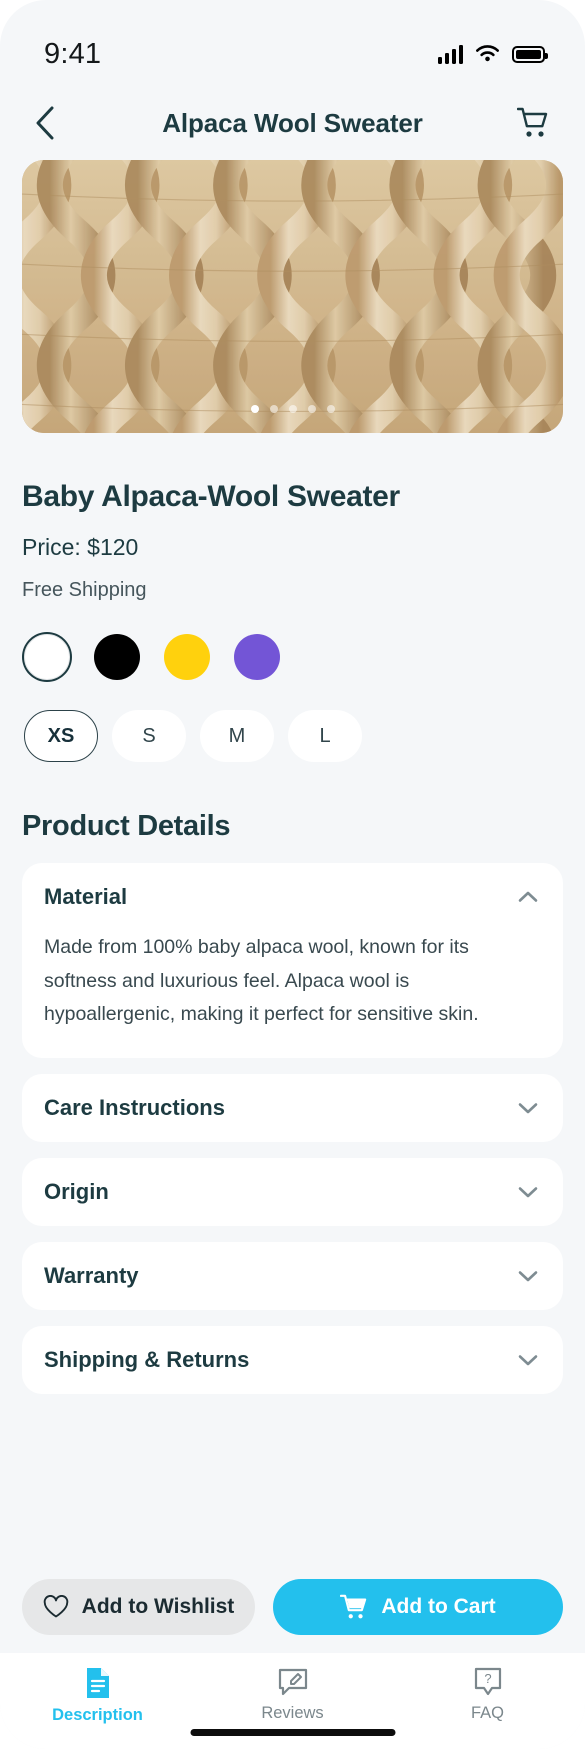 The width and height of the screenshot is (585, 1749). Describe the element at coordinates (80, 547) in the screenshot. I see `product-price: Price: $120` at that location.